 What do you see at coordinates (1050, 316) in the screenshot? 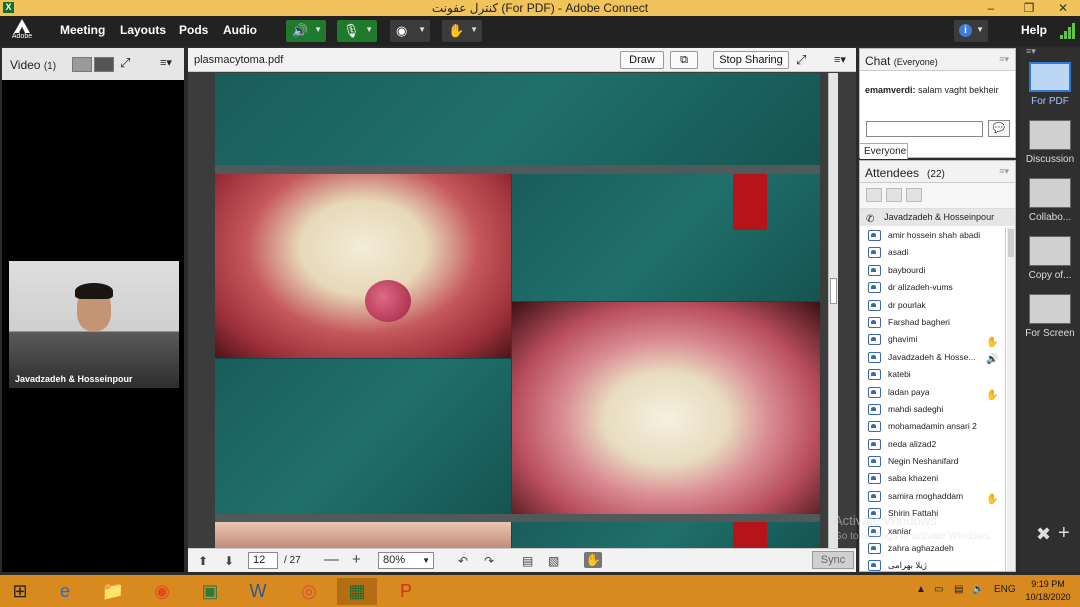
I see `layout-item: For Screen` at bounding box center [1050, 316].